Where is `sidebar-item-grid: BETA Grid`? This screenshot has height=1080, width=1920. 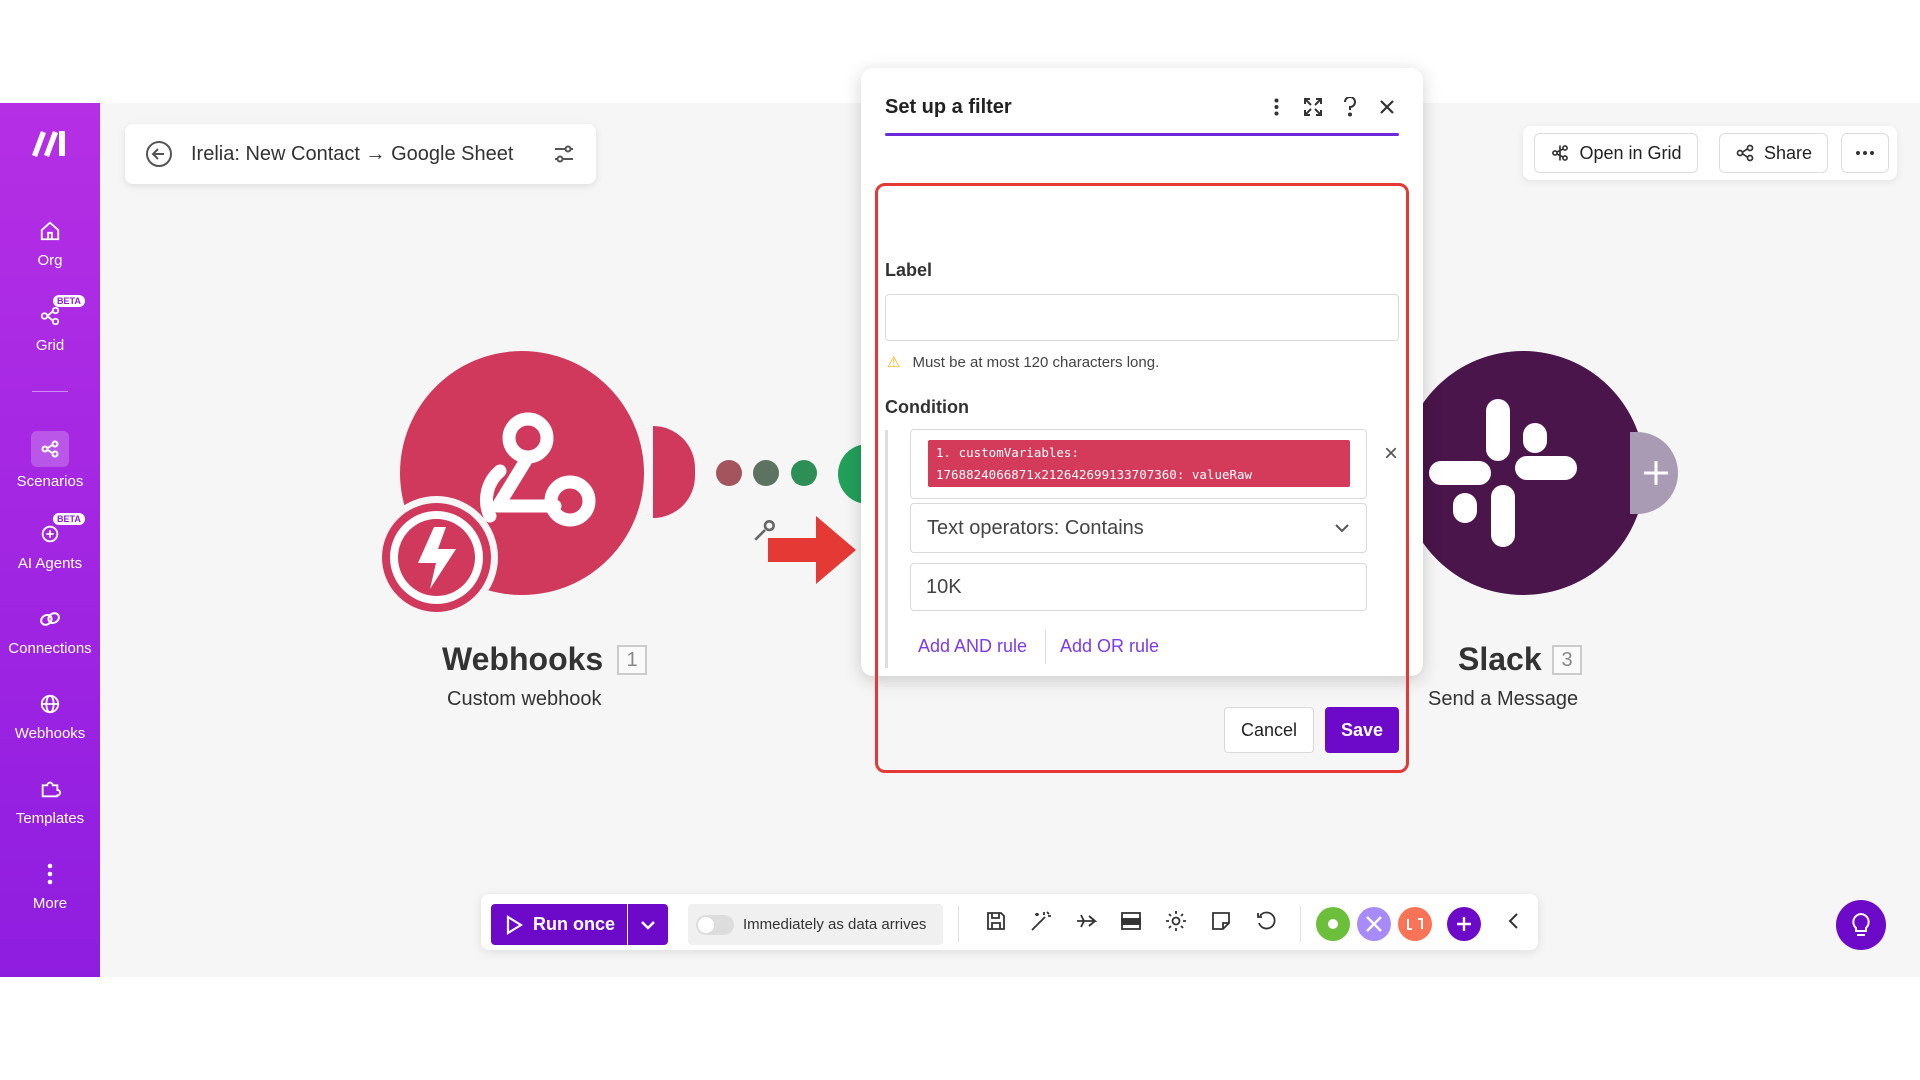 sidebar-item-grid: BETA Grid is located at coordinates (50, 327).